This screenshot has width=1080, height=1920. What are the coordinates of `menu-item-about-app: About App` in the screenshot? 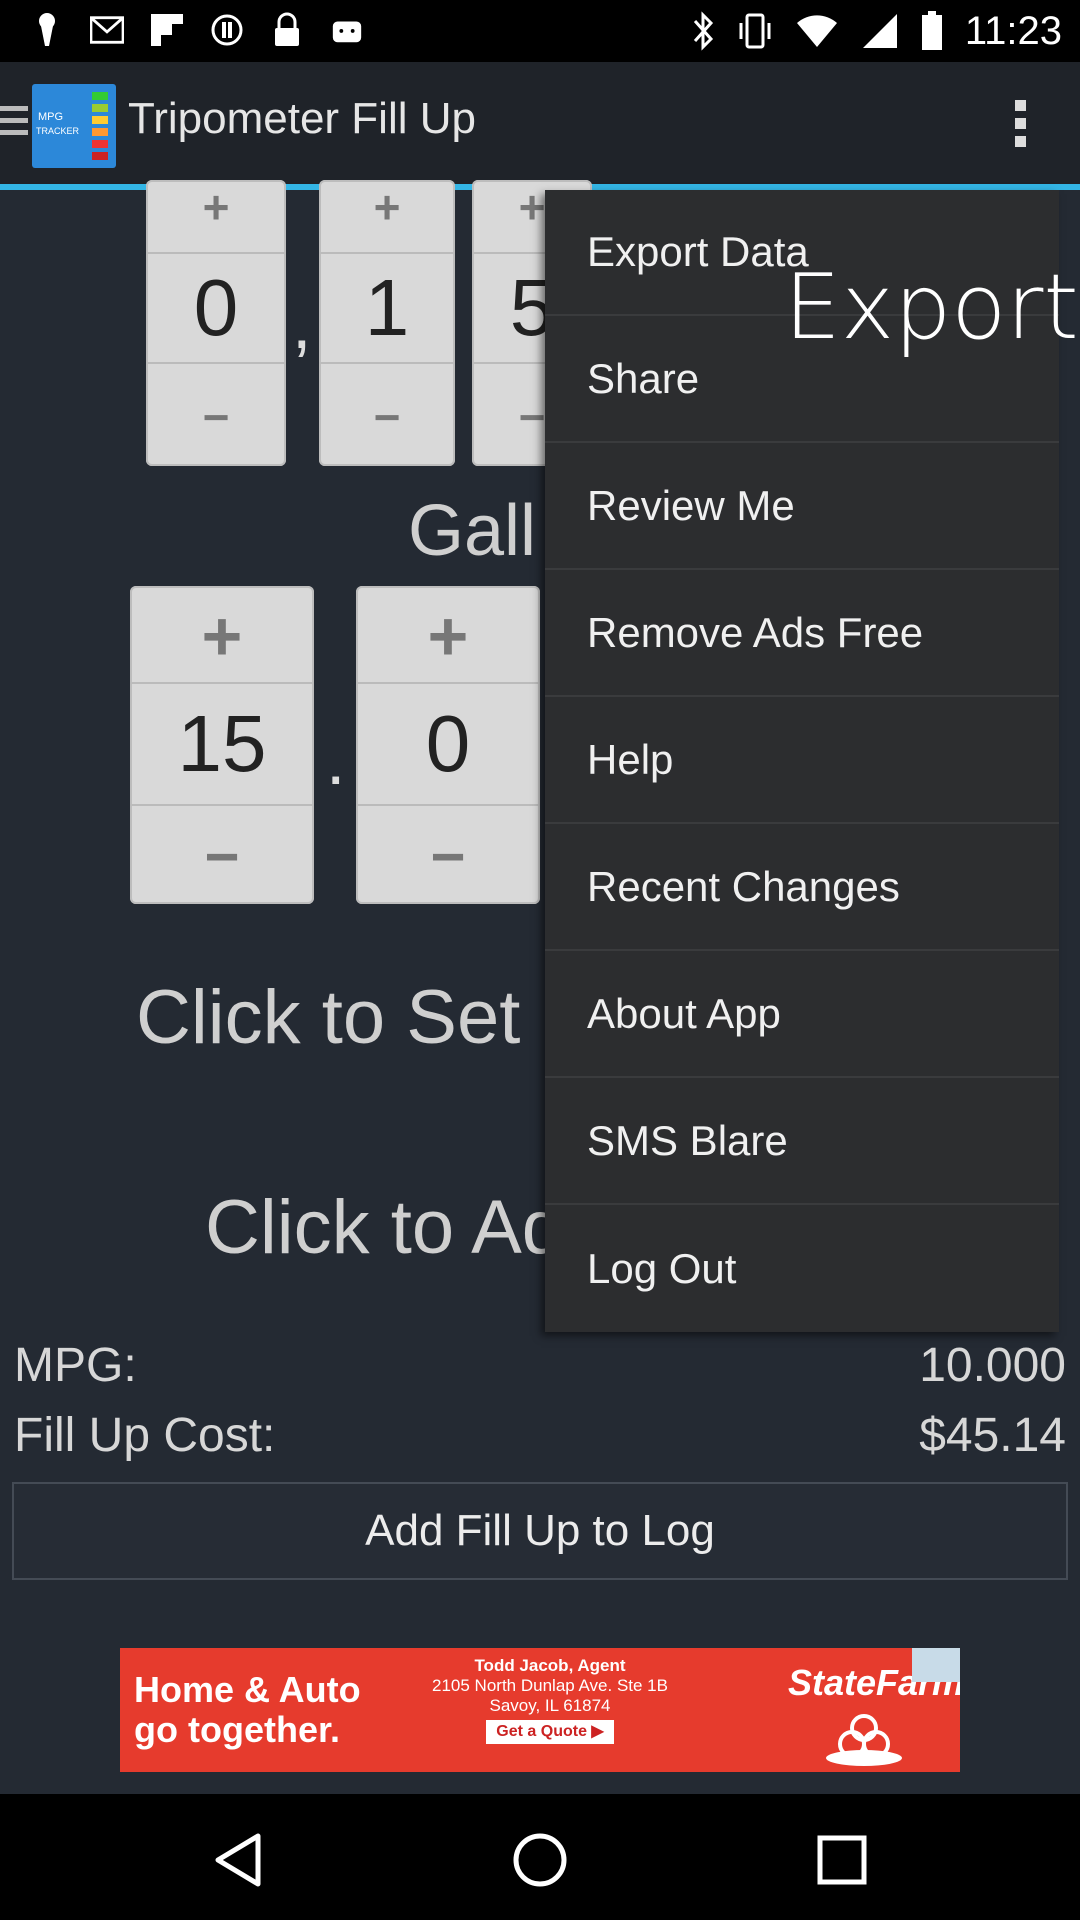 It's located at (802, 1015).